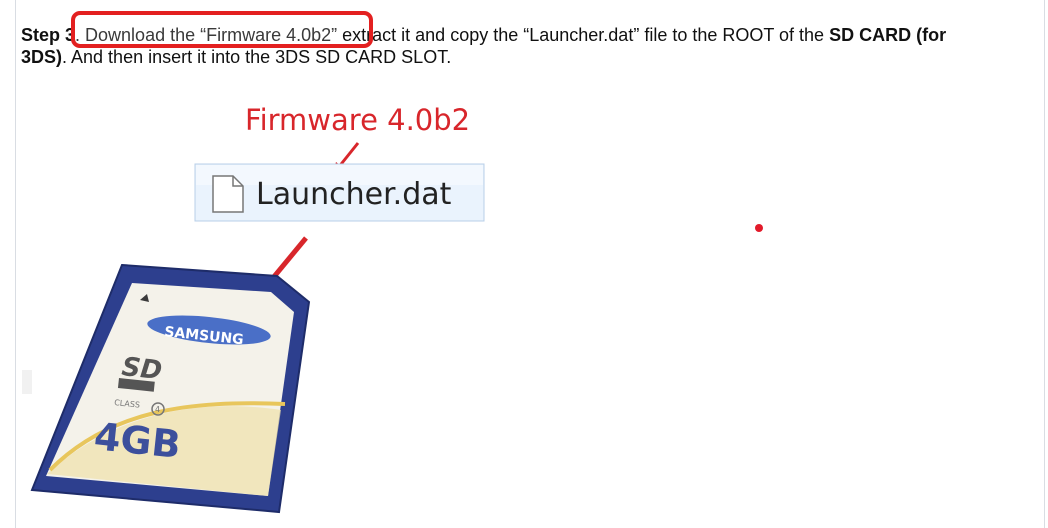 The image size is (1048, 528). What do you see at coordinates (137, 440) in the screenshot?
I see `card-capacity: 4GB` at bounding box center [137, 440].